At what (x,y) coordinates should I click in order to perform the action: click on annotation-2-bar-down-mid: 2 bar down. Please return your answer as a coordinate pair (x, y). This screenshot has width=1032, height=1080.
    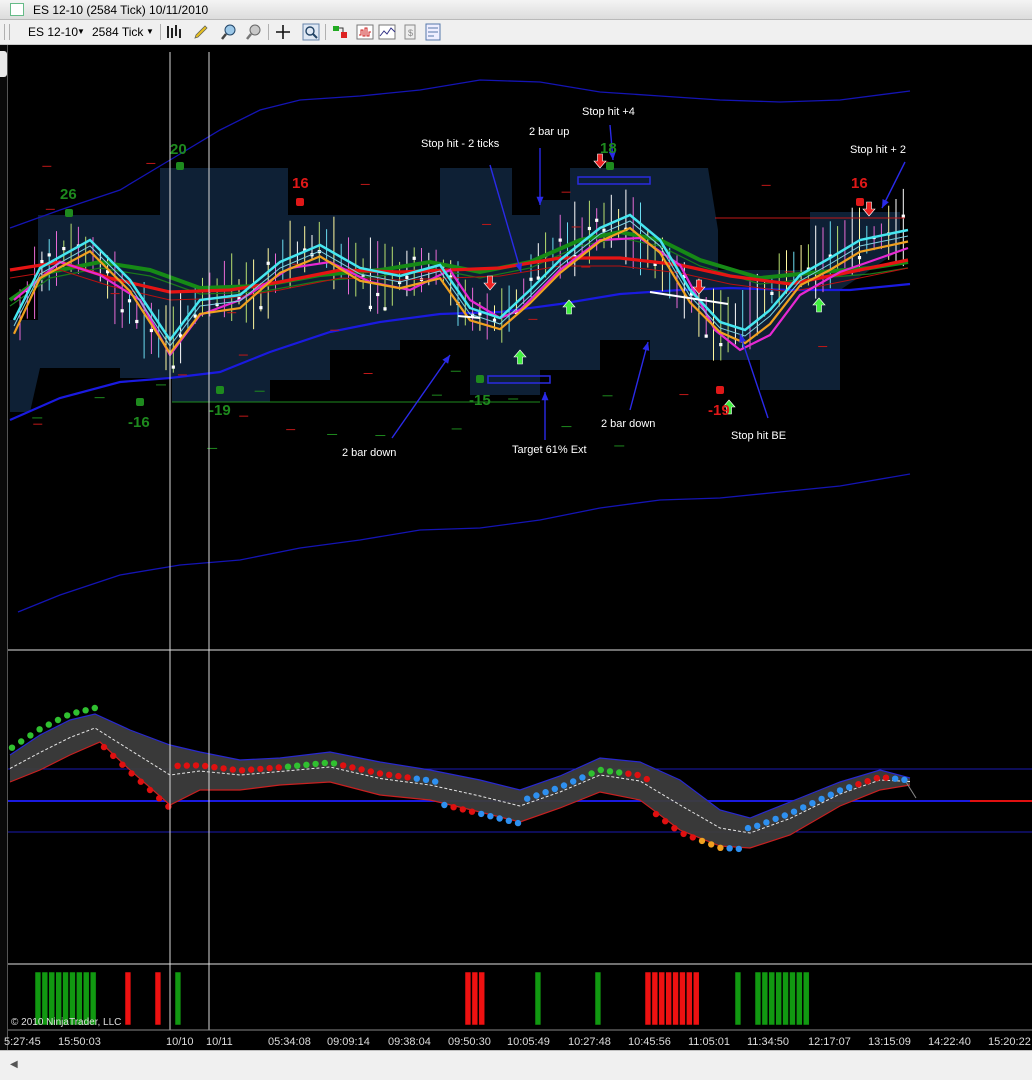
    Looking at the image, I should click on (628, 424).